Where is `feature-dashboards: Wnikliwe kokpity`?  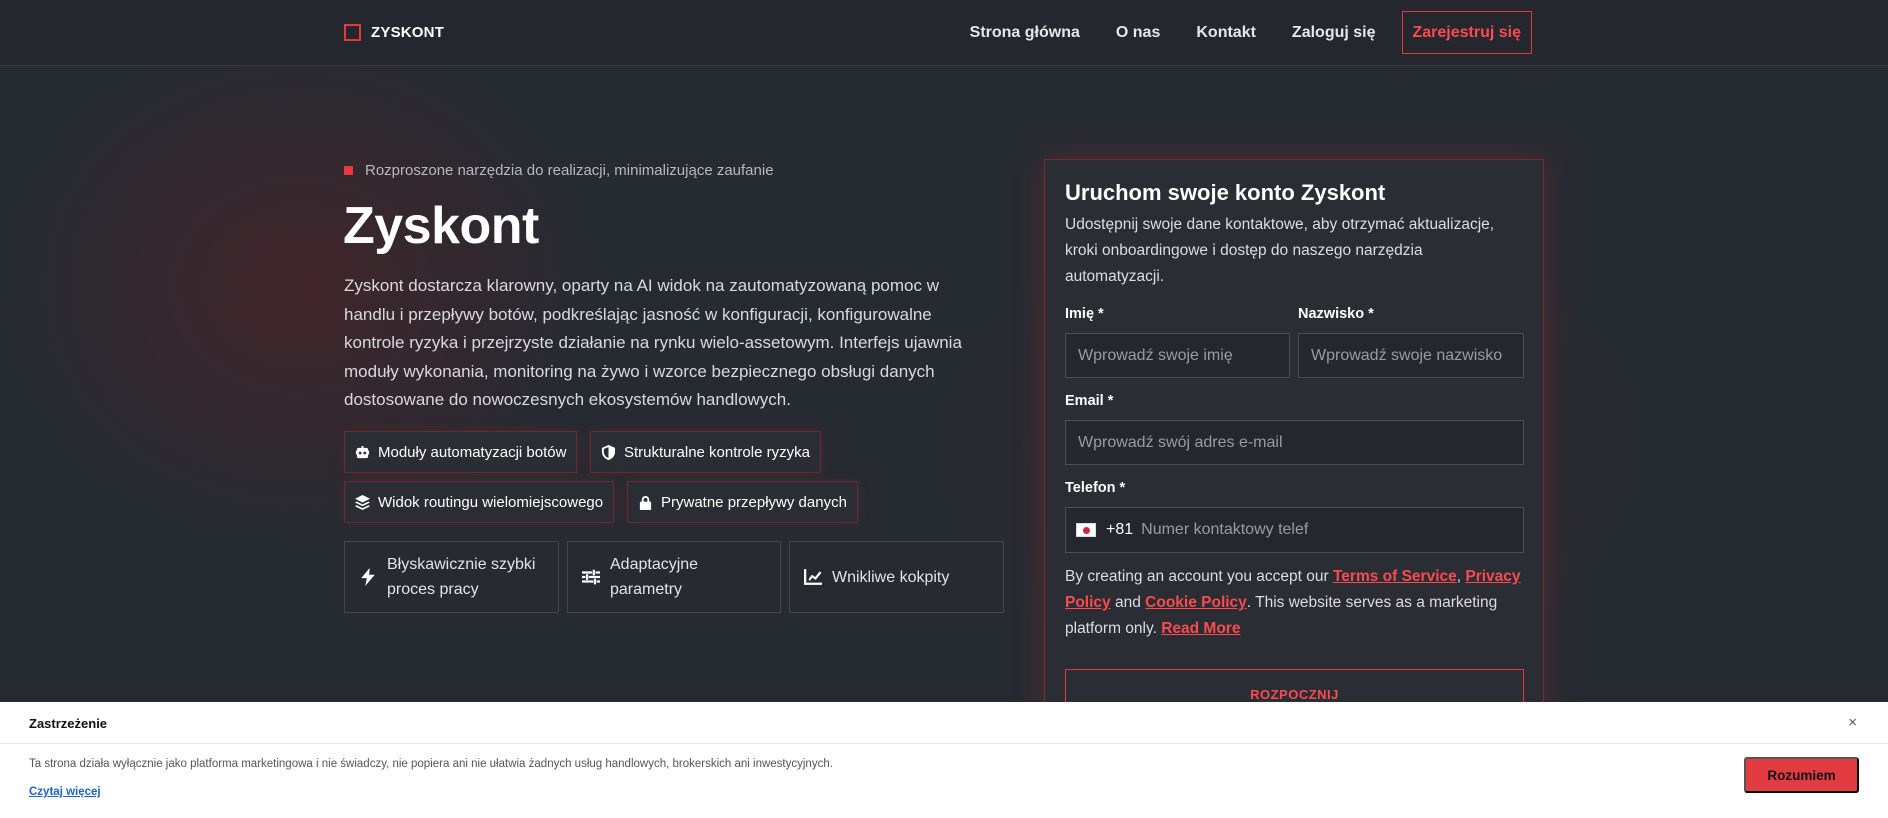
feature-dashboards: Wnikliwe kokpity is located at coordinates (896, 577).